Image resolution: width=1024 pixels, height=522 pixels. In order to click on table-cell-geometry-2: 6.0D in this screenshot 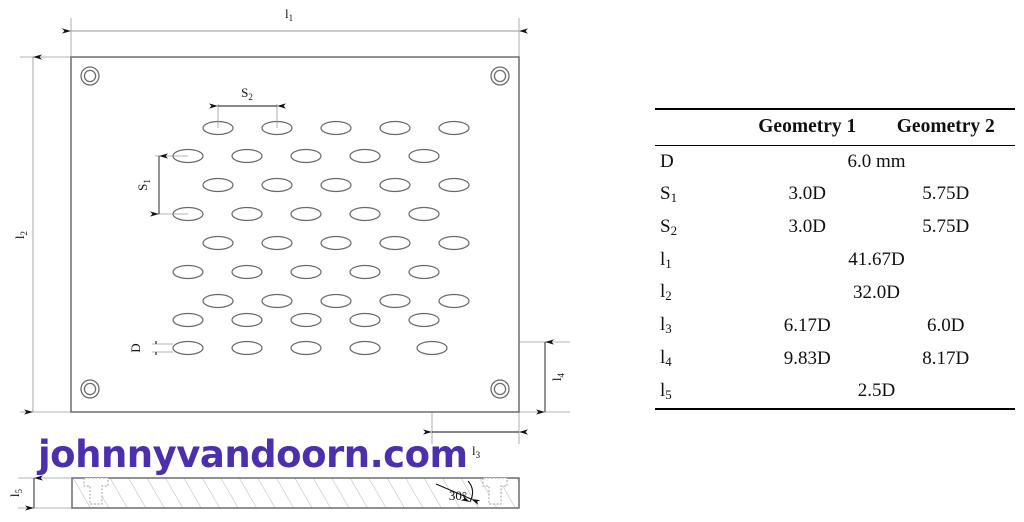, I will do `click(946, 325)`.